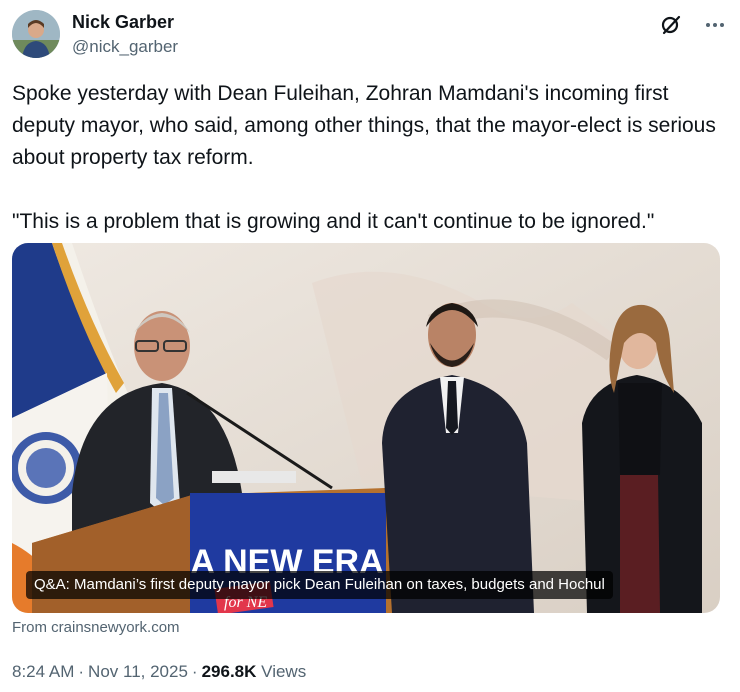  I want to click on author-display-name: Nick Garber, so click(125, 22).